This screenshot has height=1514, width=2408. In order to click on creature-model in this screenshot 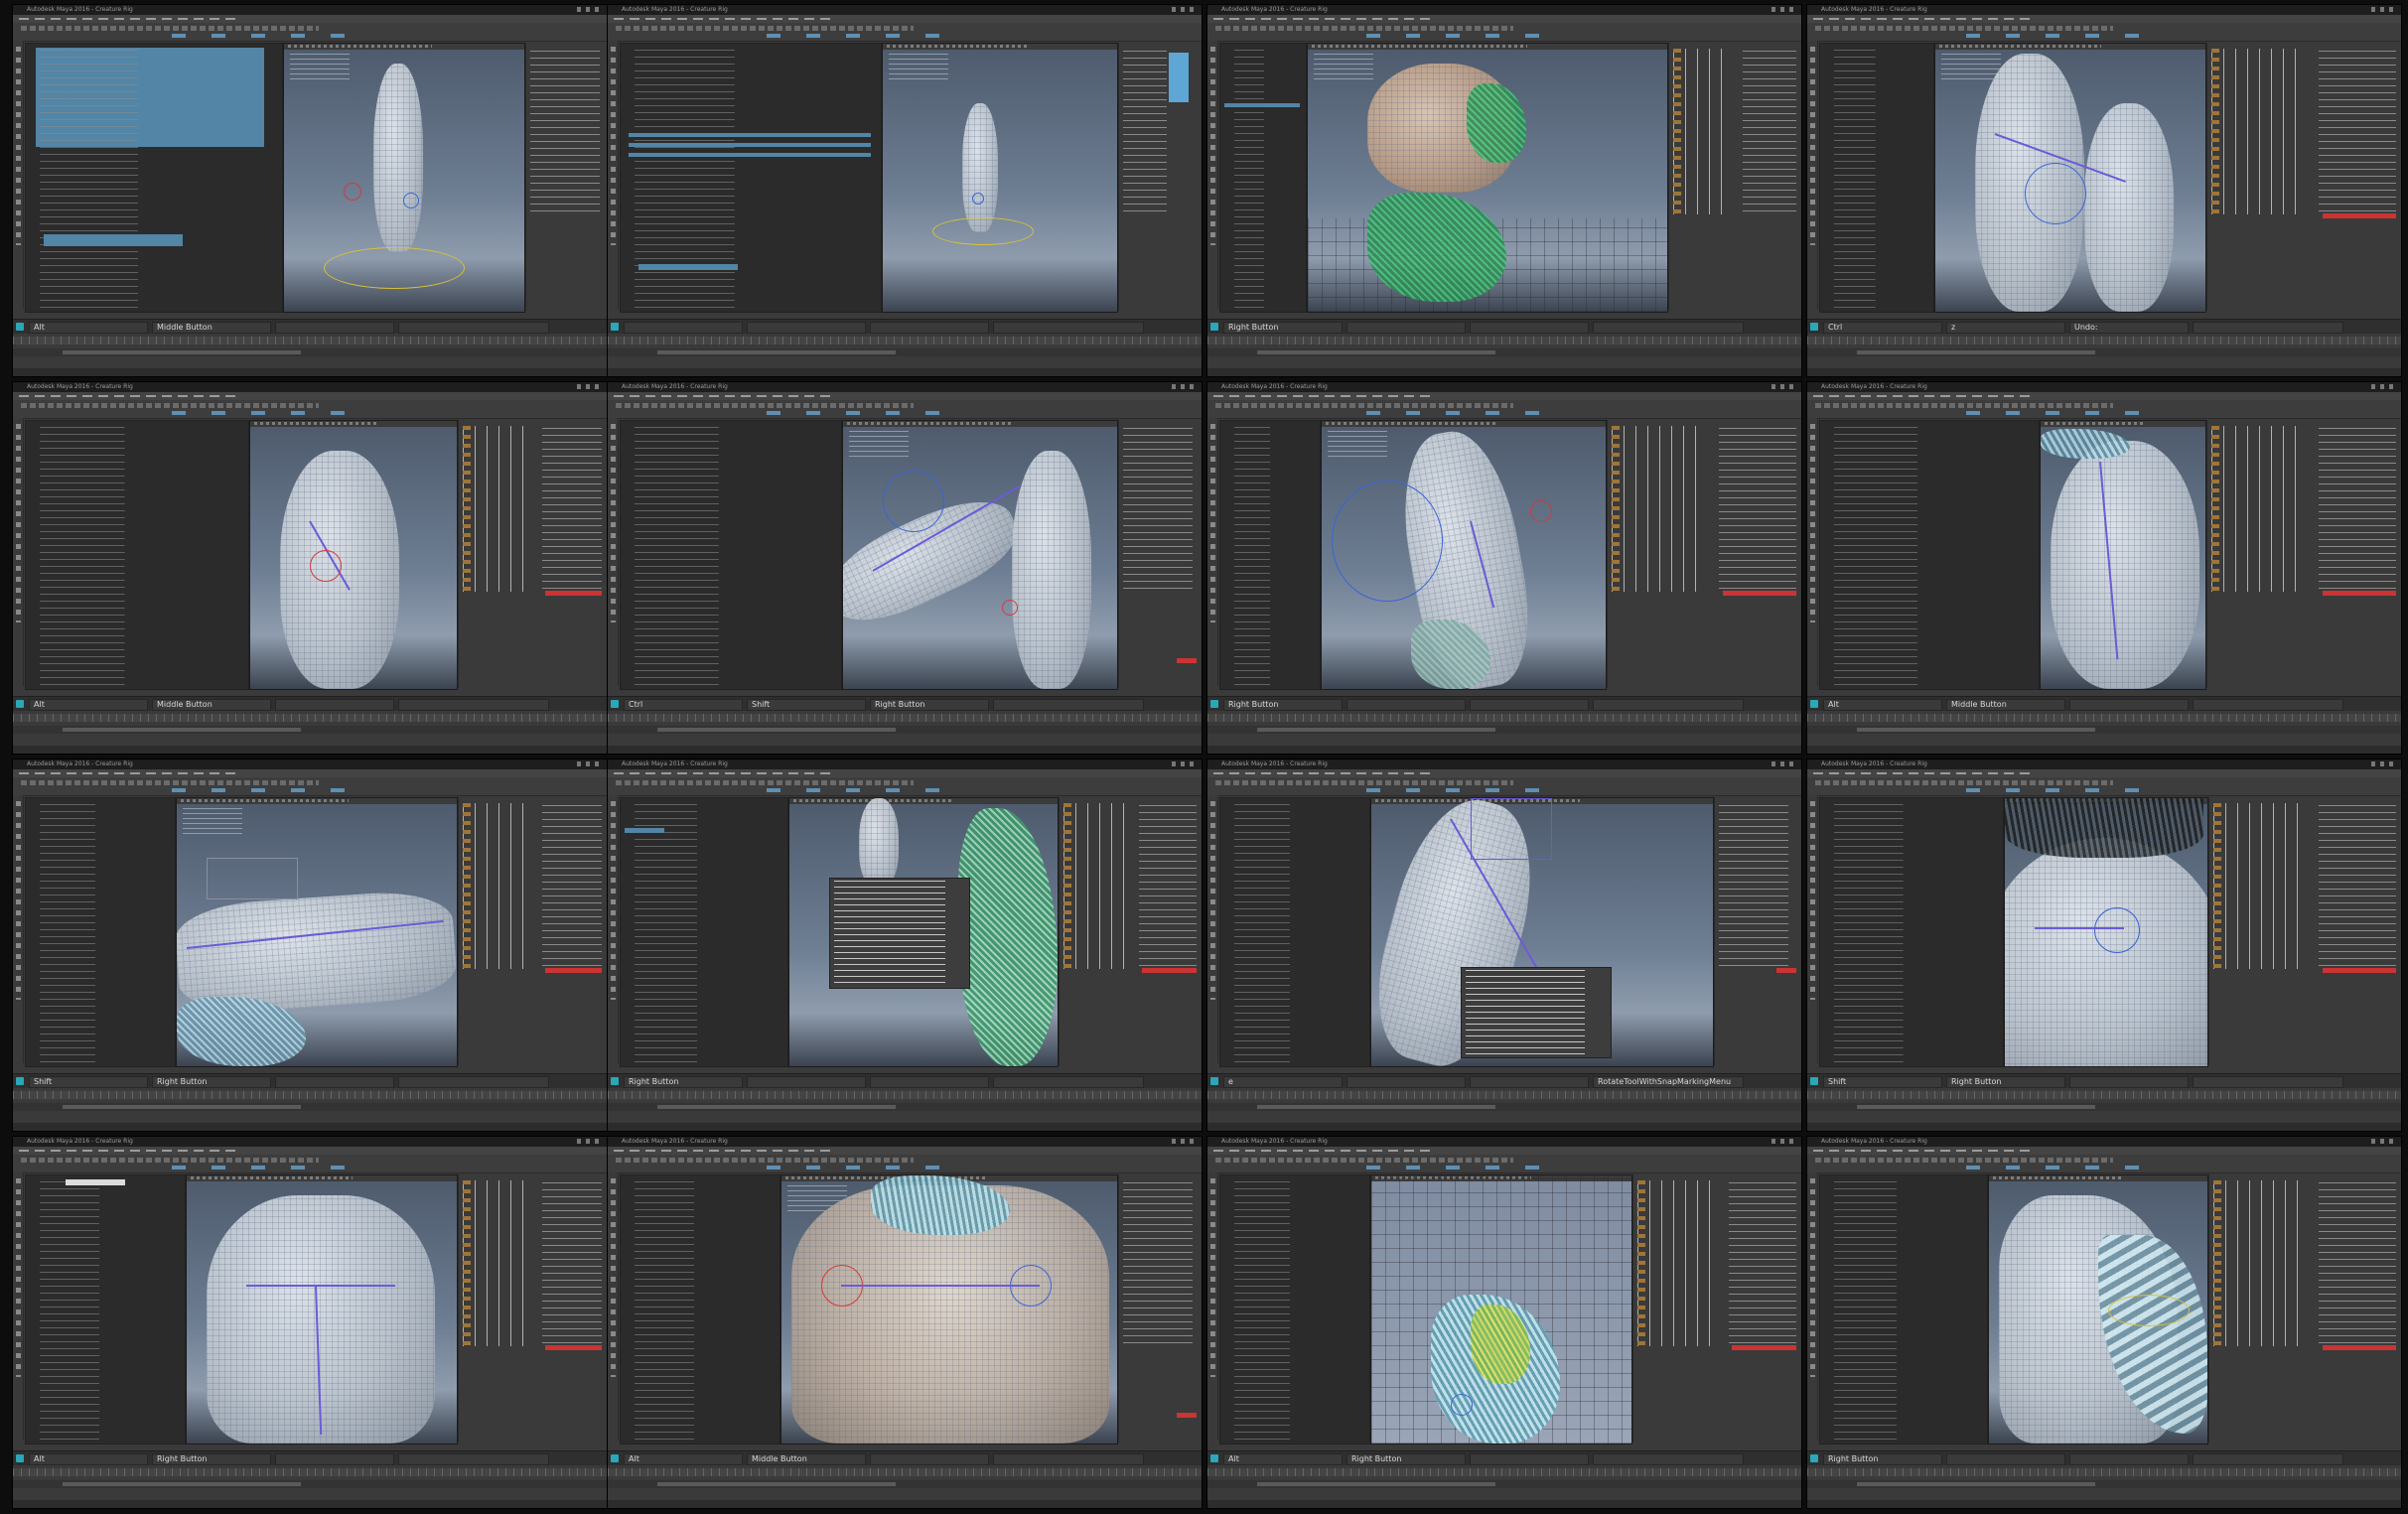, I will do `click(398, 158)`.